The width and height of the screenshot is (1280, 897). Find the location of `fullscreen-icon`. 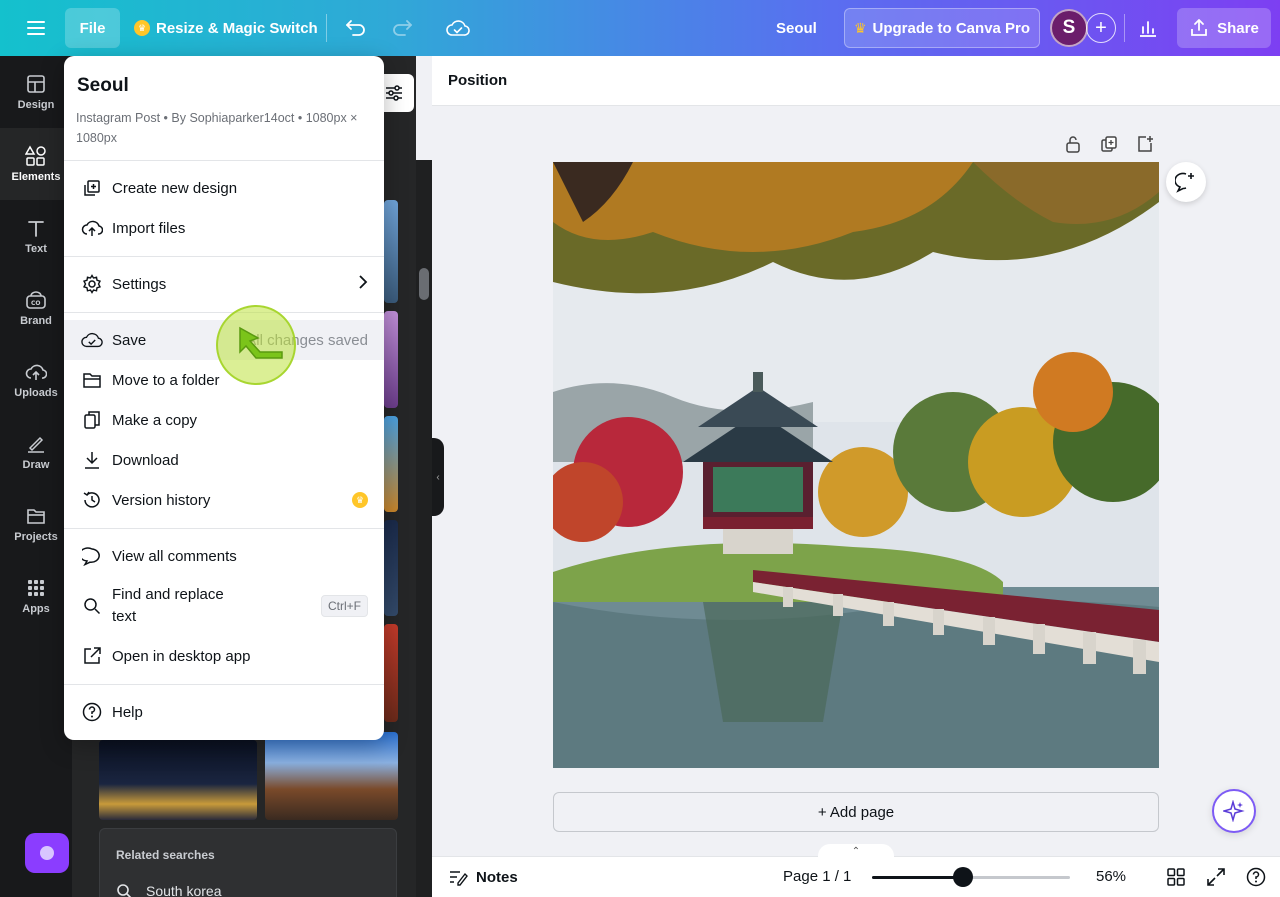

fullscreen-icon is located at coordinates (1216, 877).